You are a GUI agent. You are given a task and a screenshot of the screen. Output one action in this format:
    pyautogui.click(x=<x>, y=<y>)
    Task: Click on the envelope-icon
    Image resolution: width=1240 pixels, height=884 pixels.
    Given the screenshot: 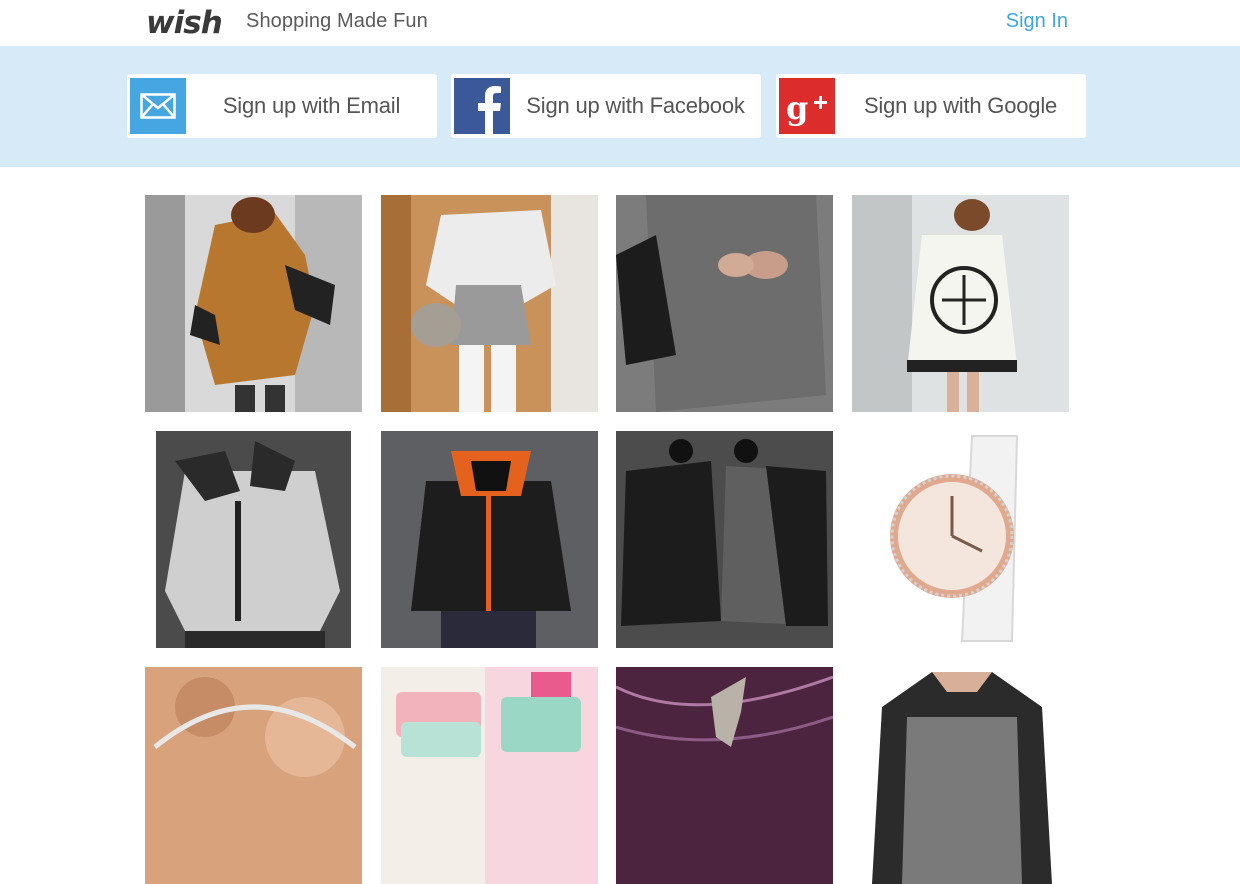 What is the action you would take?
    pyautogui.click(x=158, y=106)
    